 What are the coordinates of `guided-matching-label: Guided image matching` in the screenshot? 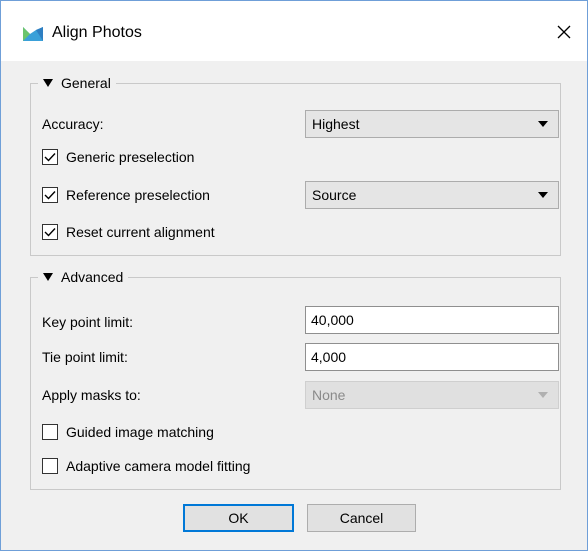 It's located at (140, 432).